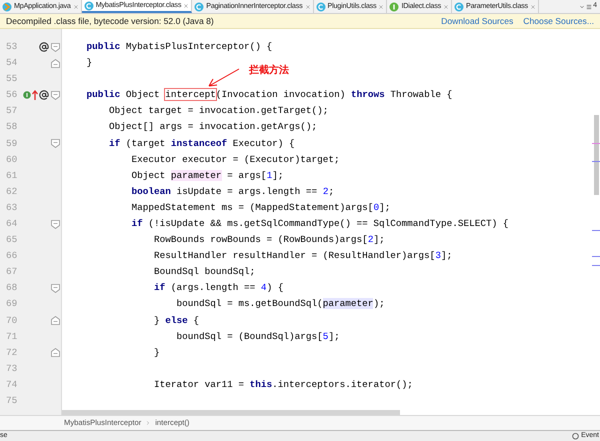  What do you see at coordinates (11, 175) in the screenshot?
I see `line-number: 61` at bounding box center [11, 175].